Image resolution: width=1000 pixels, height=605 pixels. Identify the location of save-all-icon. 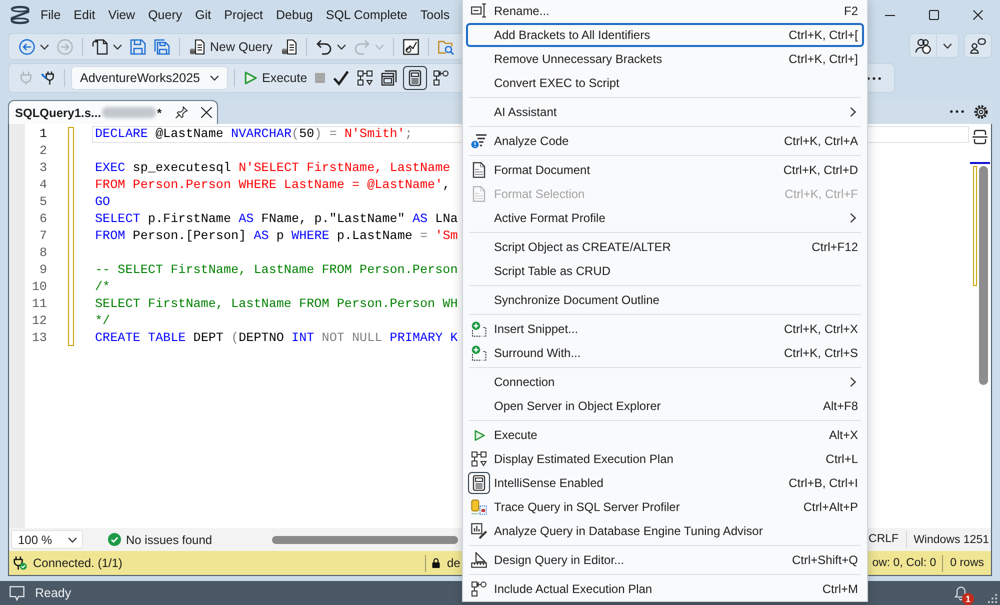
(162, 46).